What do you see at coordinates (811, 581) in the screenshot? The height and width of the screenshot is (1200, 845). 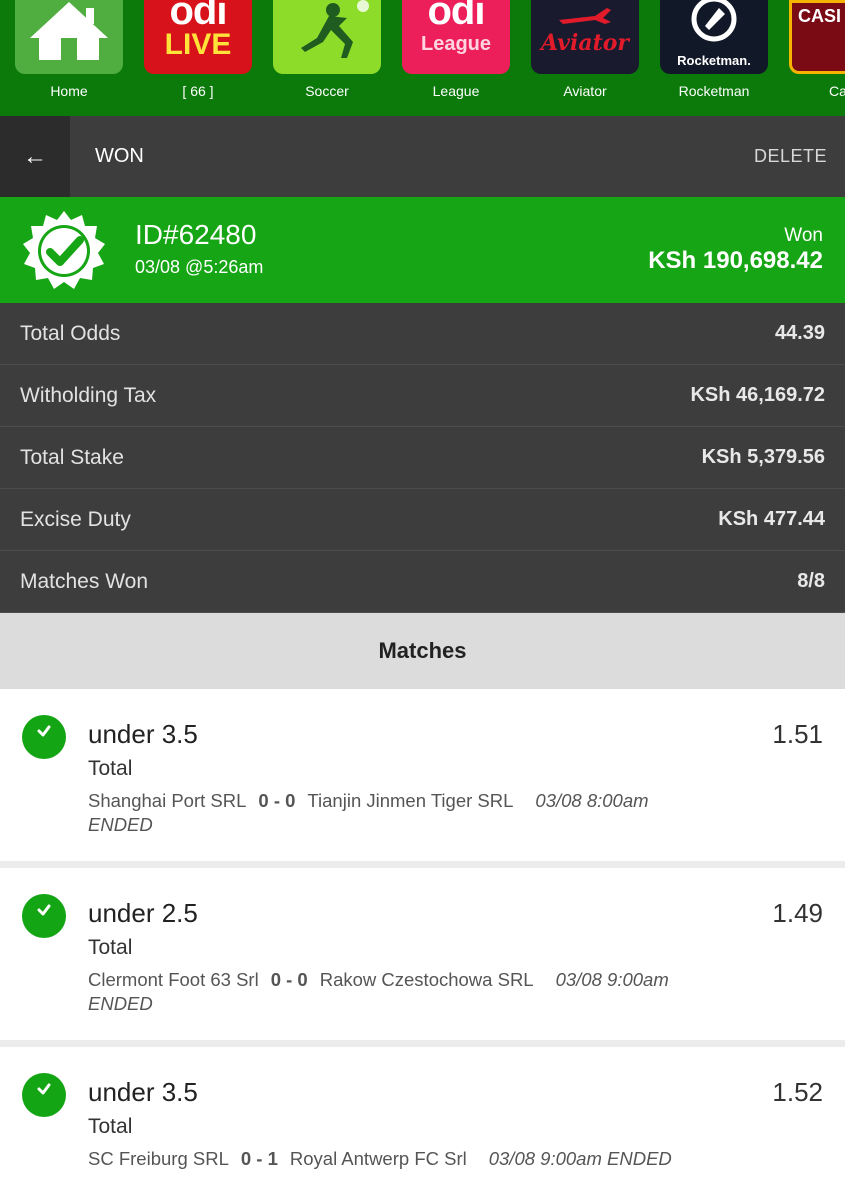 I see `stat-value: 8/8` at bounding box center [811, 581].